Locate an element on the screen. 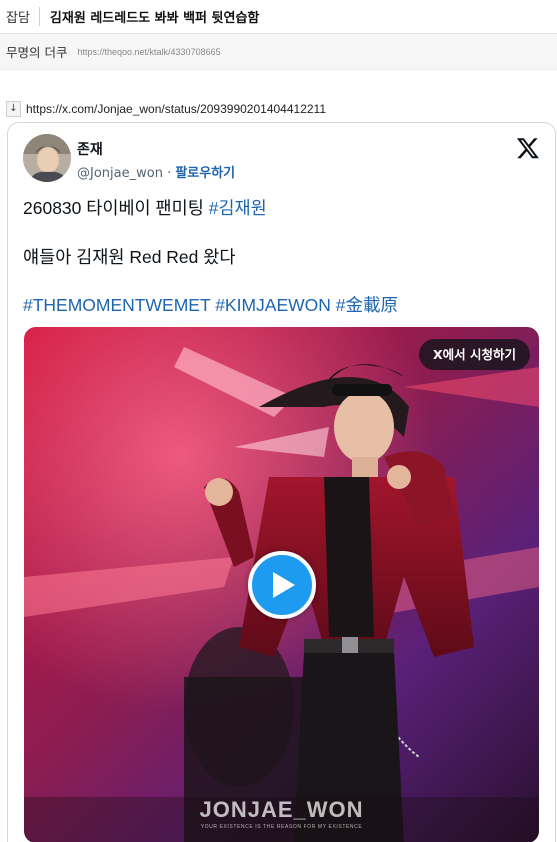 The width and height of the screenshot is (557, 842). post-title: 김재원 레드레드도 봐봐 백퍼 뒷연습함 is located at coordinates (154, 18).